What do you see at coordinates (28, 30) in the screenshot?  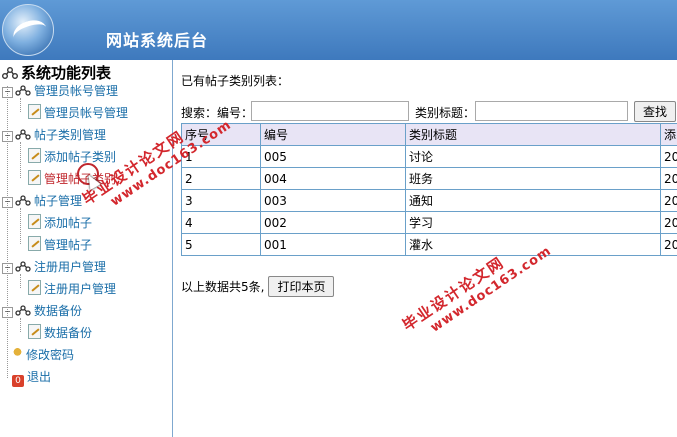 I see `dolphin-logo` at bounding box center [28, 30].